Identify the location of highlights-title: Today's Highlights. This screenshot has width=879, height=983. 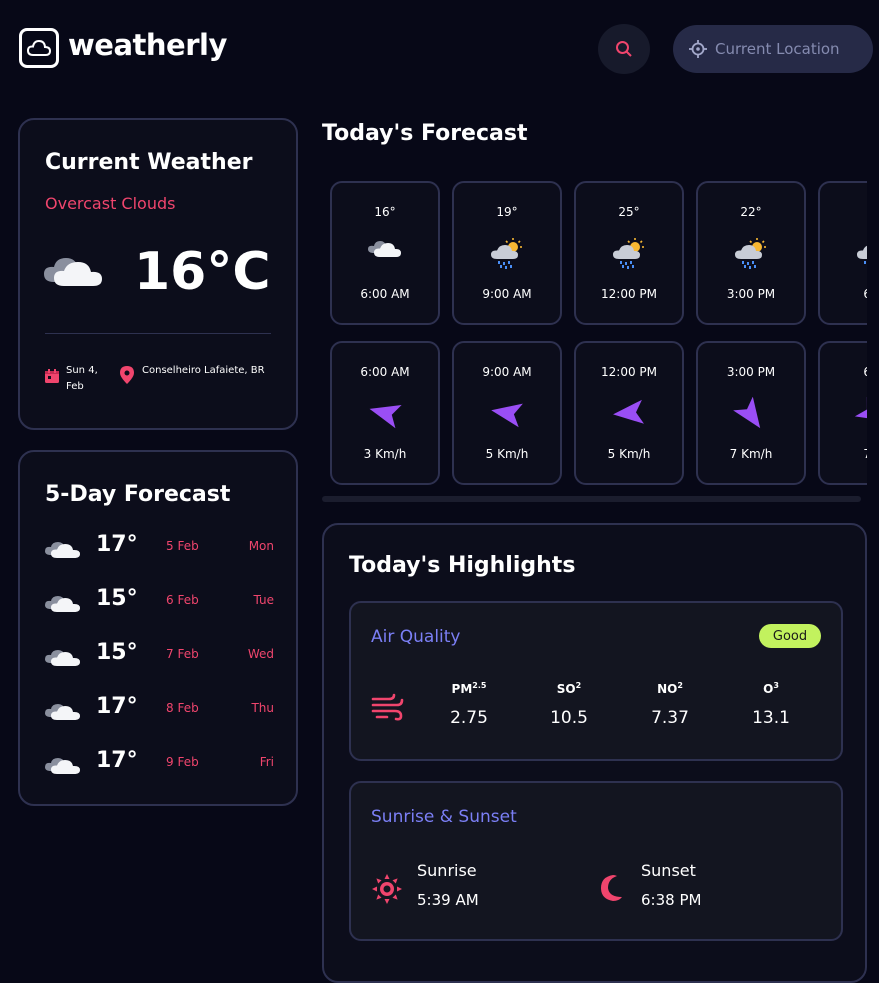
(462, 565).